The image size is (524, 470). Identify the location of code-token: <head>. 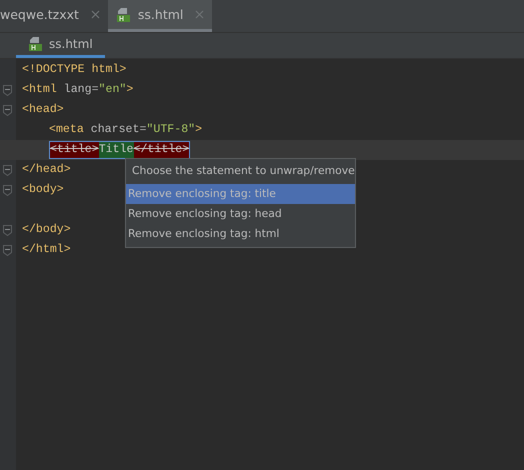
(43, 110).